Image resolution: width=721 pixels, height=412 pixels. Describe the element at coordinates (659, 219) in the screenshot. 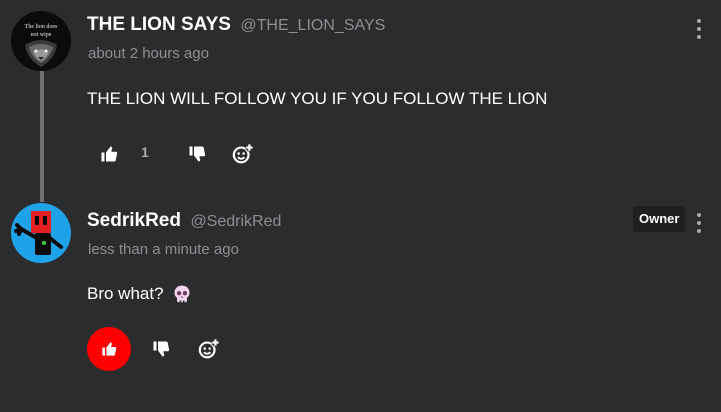

I see `owner-badge: Owner` at that location.